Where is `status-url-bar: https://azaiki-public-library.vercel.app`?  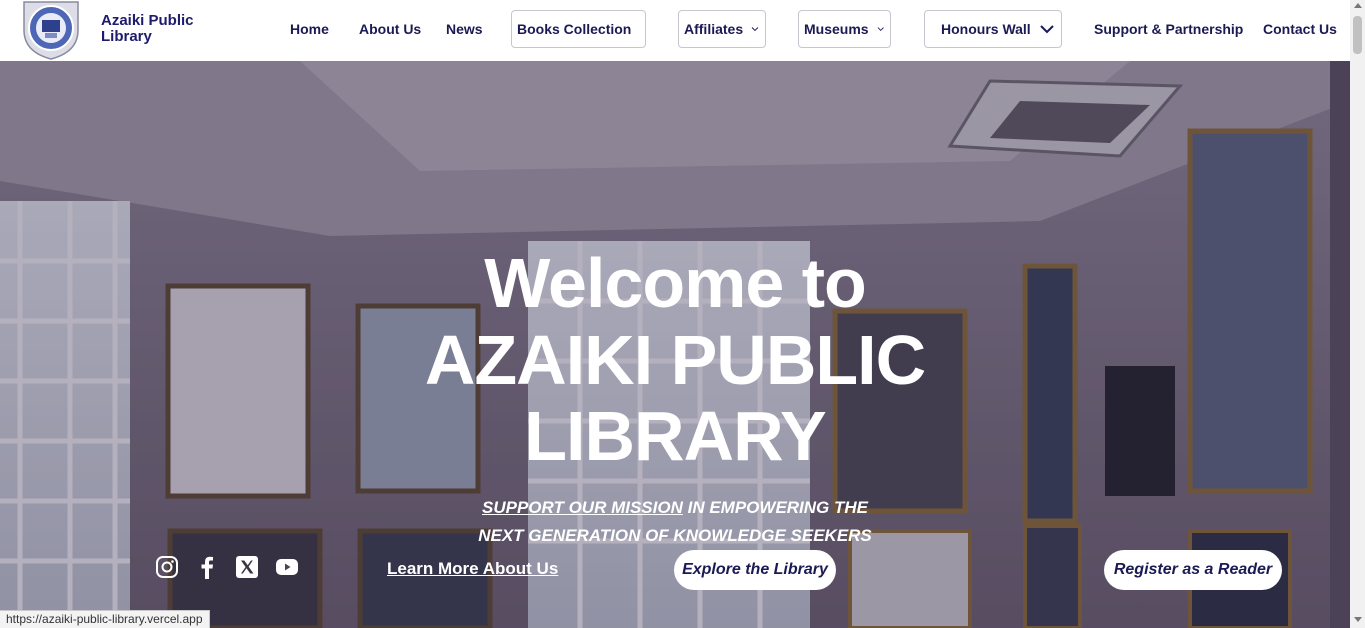
status-url-bar: https://azaiki-public-library.vercel.app is located at coordinates (105, 619).